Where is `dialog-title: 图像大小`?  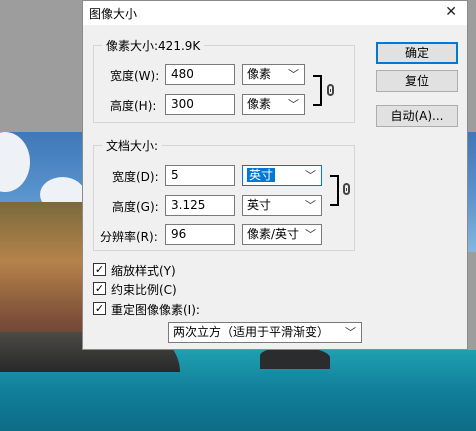 dialog-title: 图像大小 is located at coordinates (113, 14).